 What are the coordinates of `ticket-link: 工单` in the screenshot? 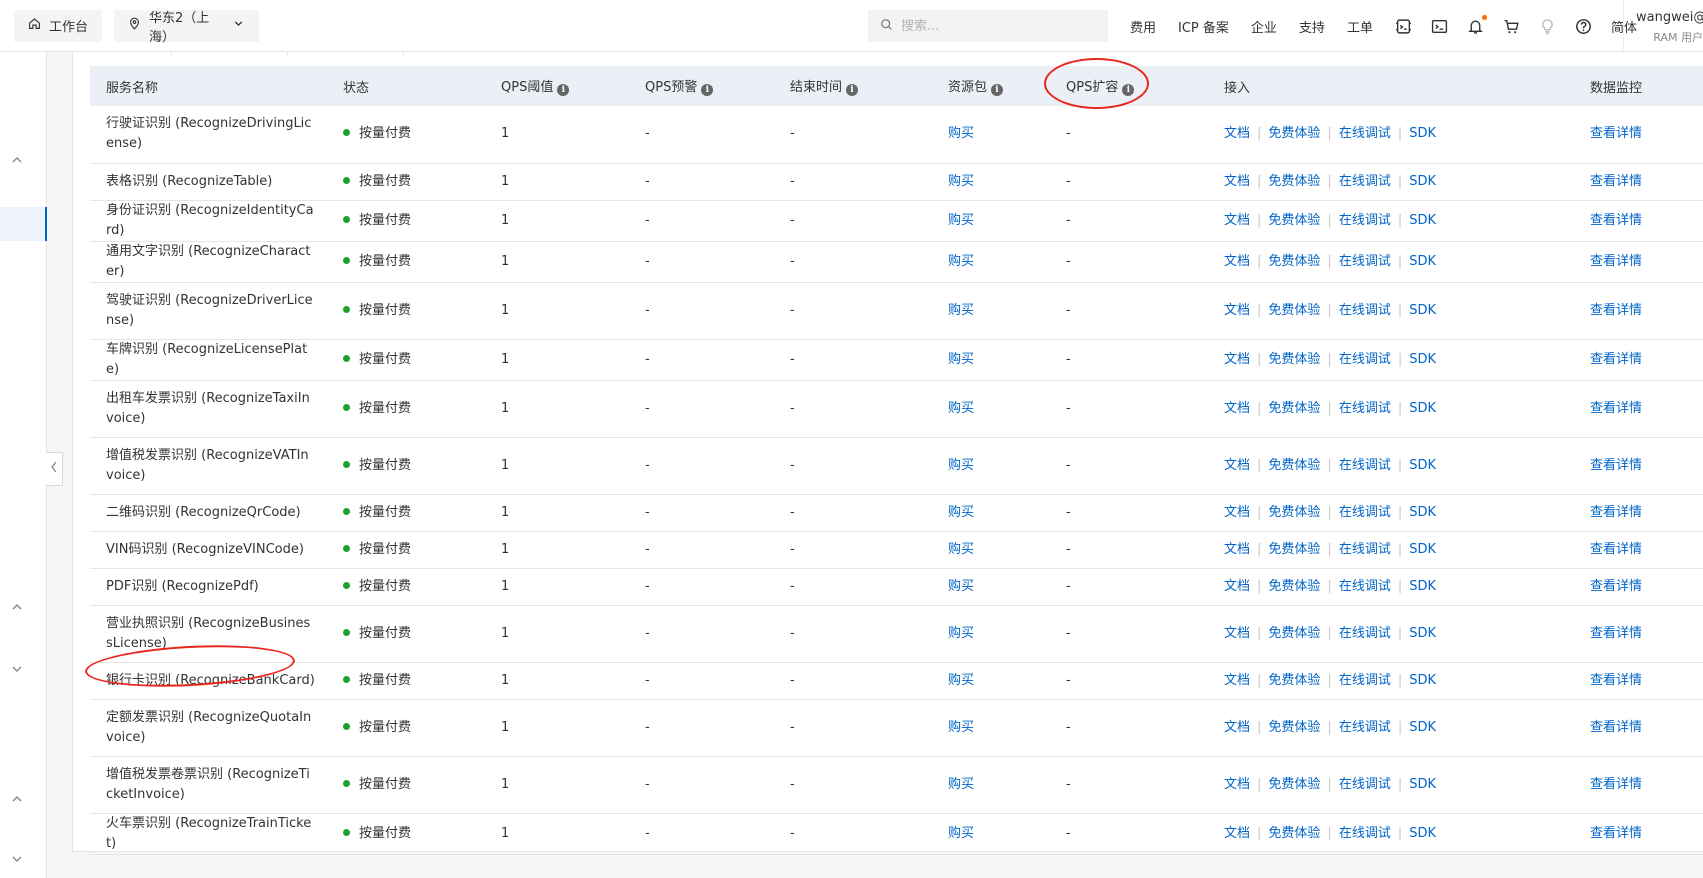 It's located at (1360, 26).